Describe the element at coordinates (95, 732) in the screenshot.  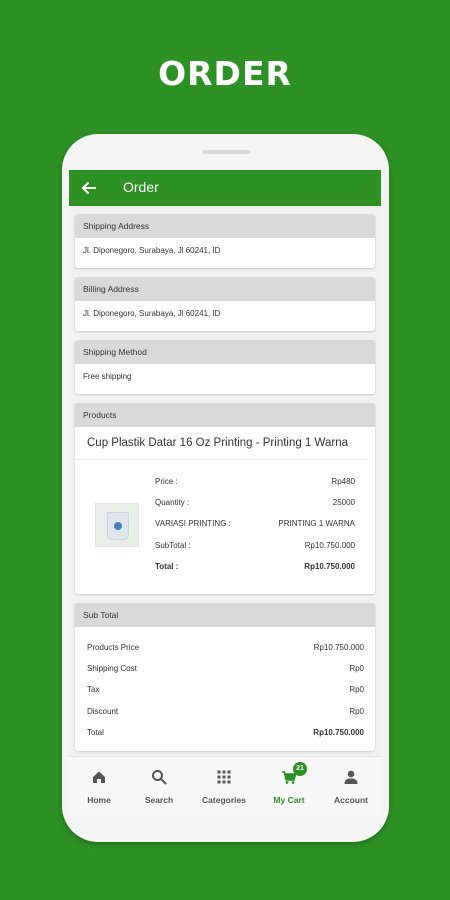
I see `grand-total-label: Total` at that location.